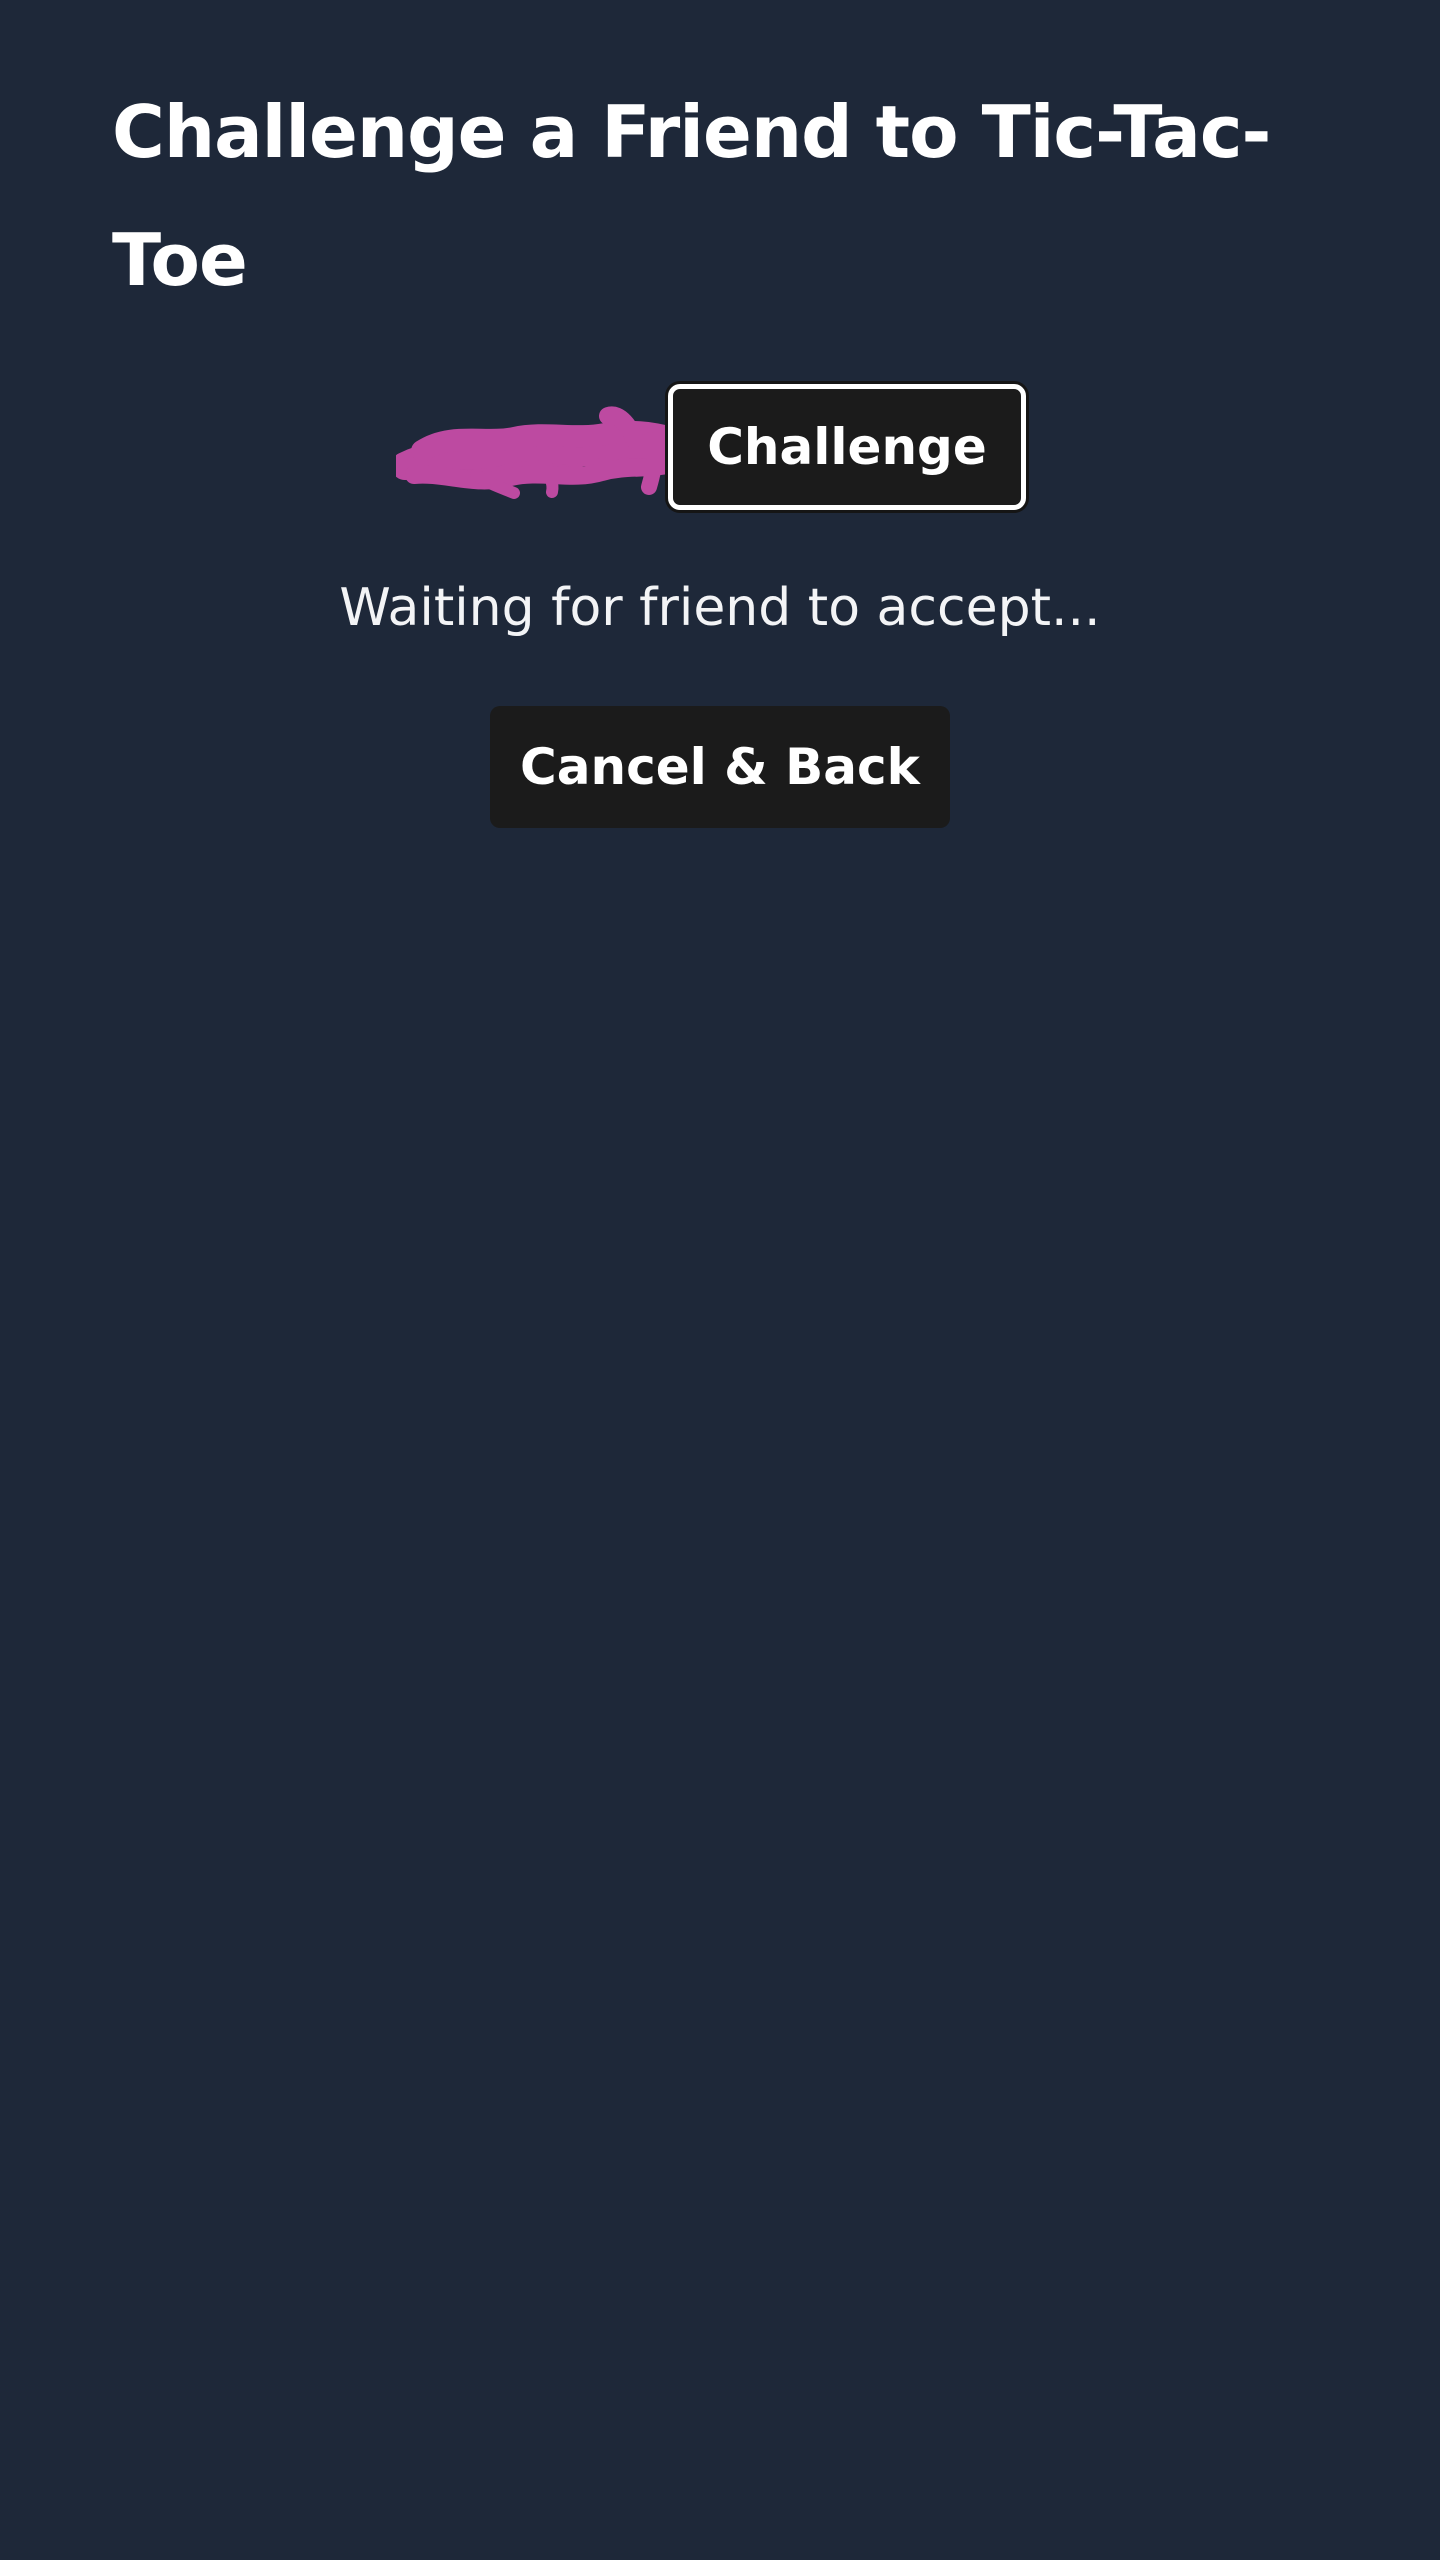 The height and width of the screenshot is (2560, 1440). I want to click on cancel-back-button: Cancel & Back, so click(720, 767).